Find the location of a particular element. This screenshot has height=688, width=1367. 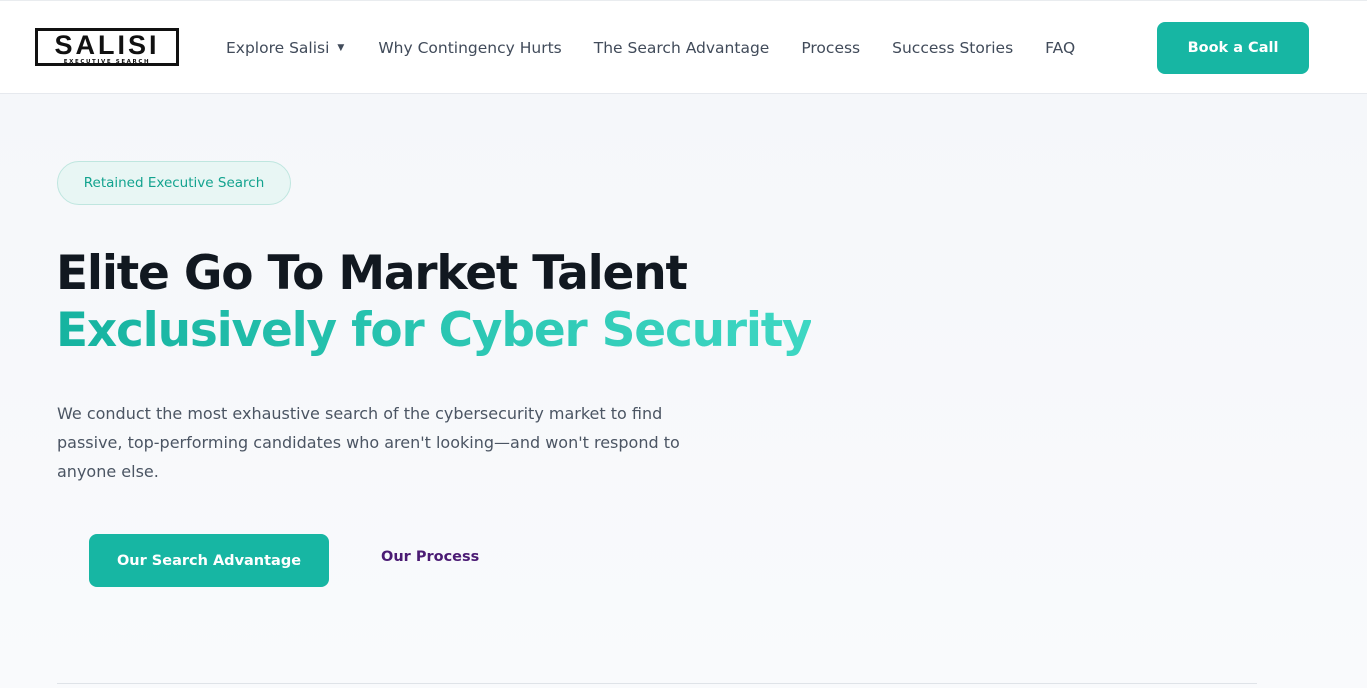

salisi-logo: SALISI EXECUTIVE SEARCH is located at coordinates (107, 47).